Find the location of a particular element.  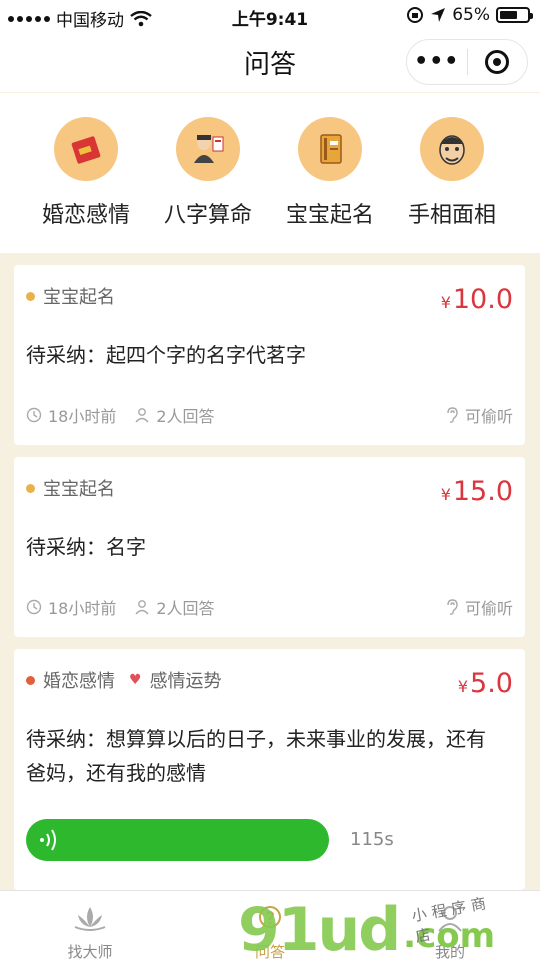

tab-qa: 问答 is located at coordinates (270, 925).